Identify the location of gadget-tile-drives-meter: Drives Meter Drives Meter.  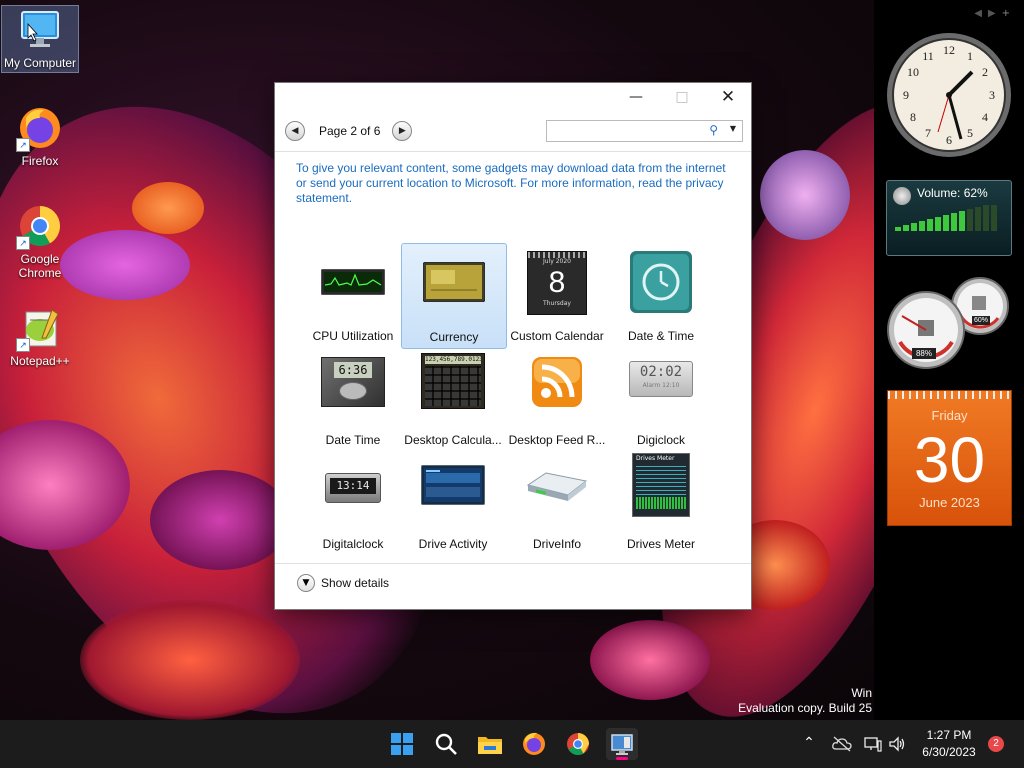
(661, 503).